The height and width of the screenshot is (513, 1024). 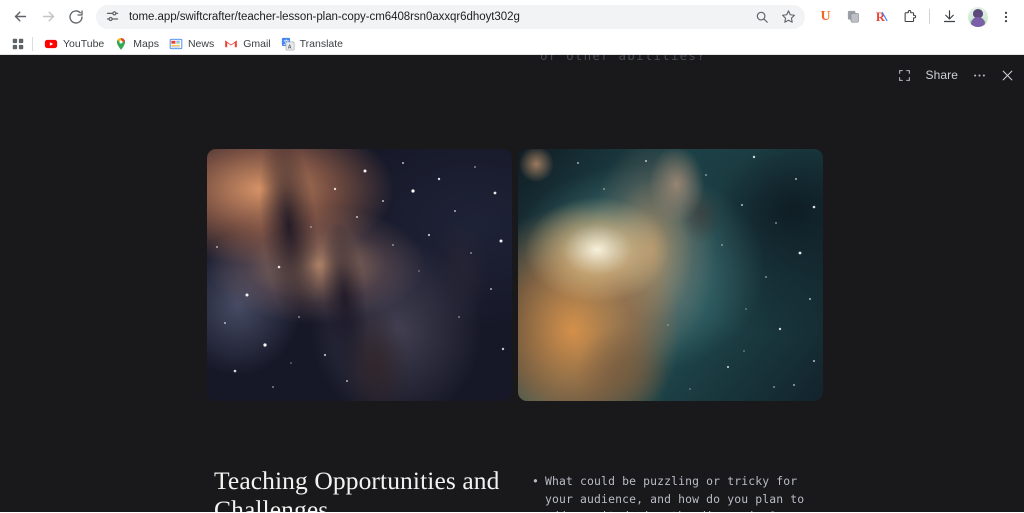 I want to click on r-letter-icon: R, so click(x=882, y=17).